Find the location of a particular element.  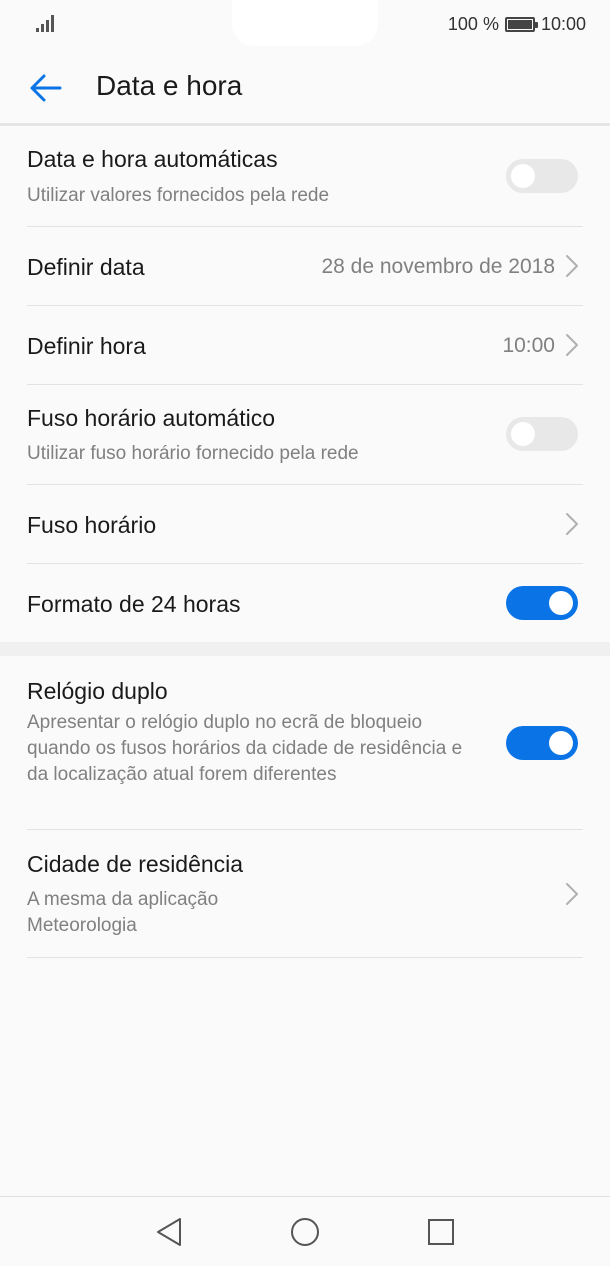

status-right: 100 % 10:00 is located at coordinates (517, 24).